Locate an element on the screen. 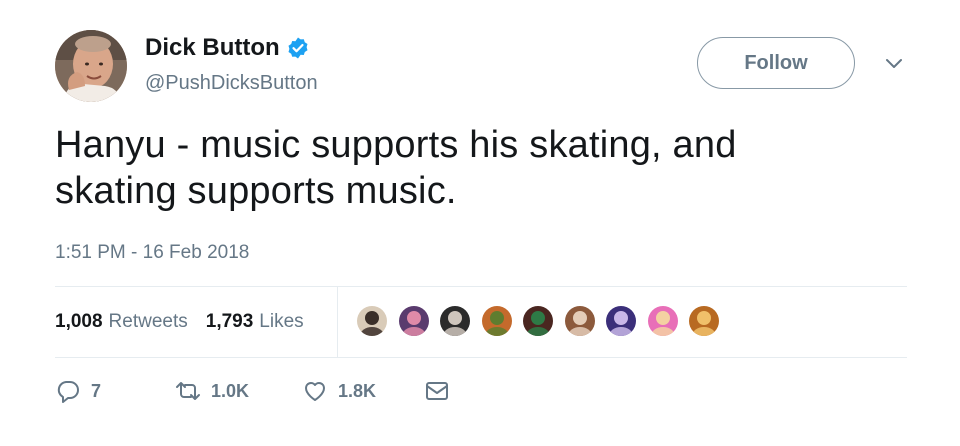 The image size is (960, 446). reply-icon is located at coordinates (68, 392).